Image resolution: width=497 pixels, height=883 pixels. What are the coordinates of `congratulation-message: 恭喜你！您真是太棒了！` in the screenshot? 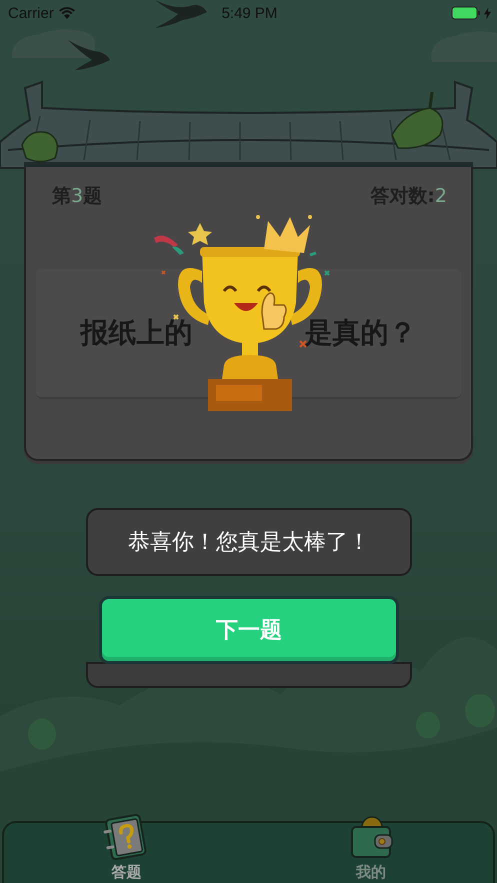 It's located at (249, 542).